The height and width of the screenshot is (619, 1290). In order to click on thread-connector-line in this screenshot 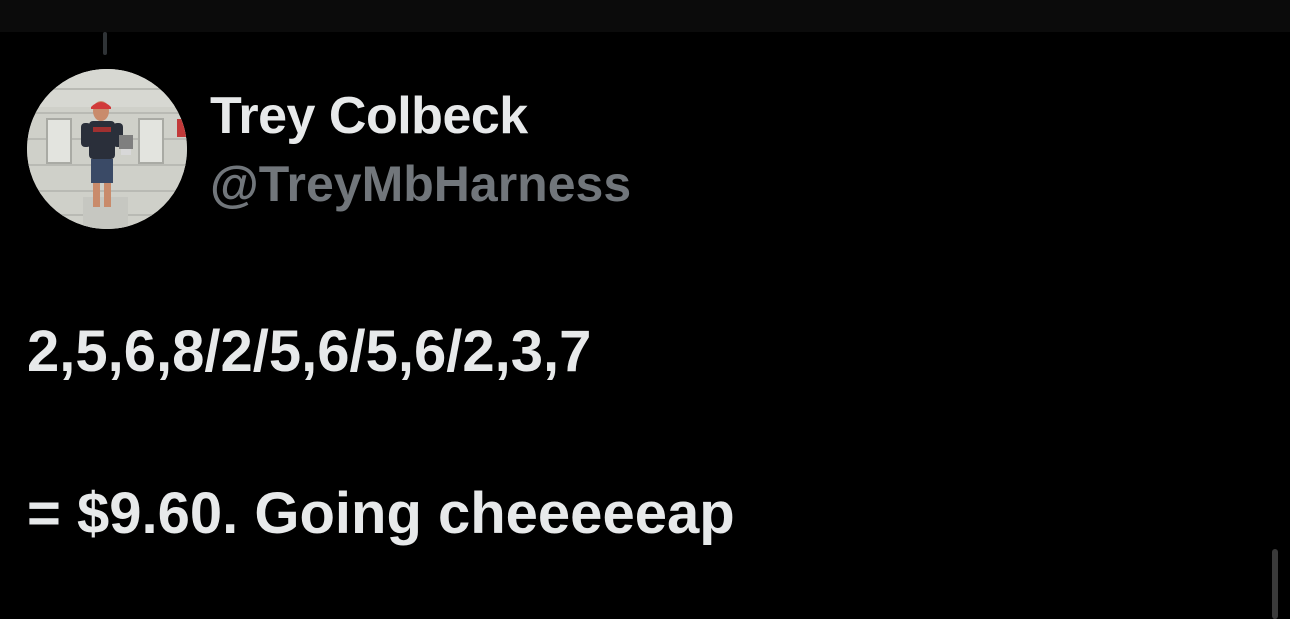, I will do `click(105, 43)`.